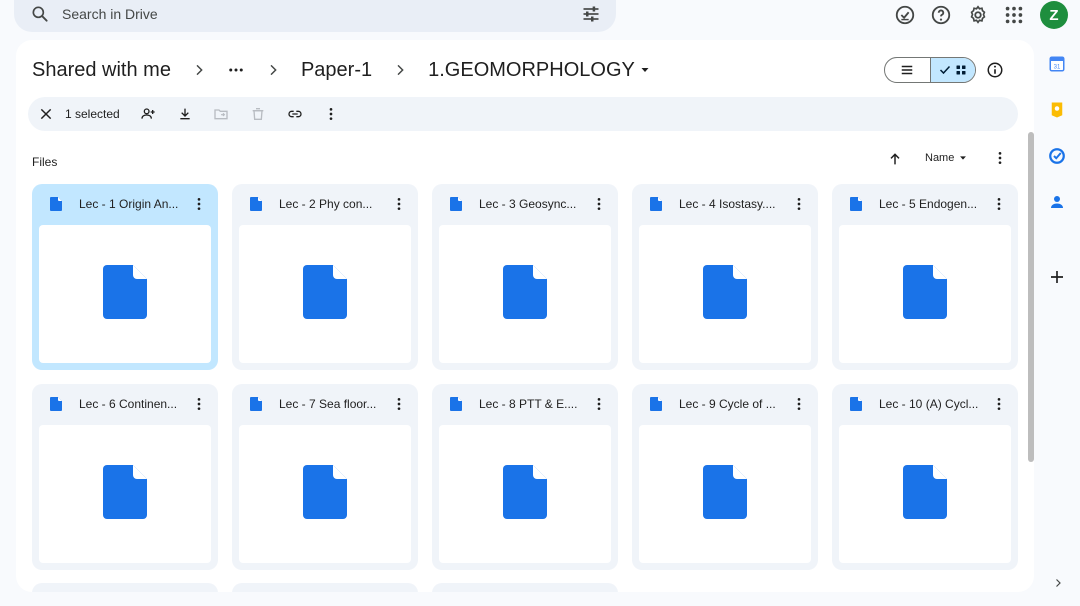 This screenshot has height=606, width=1080. Describe the element at coordinates (295, 114) in the screenshot. I see `link-icon` at that location.